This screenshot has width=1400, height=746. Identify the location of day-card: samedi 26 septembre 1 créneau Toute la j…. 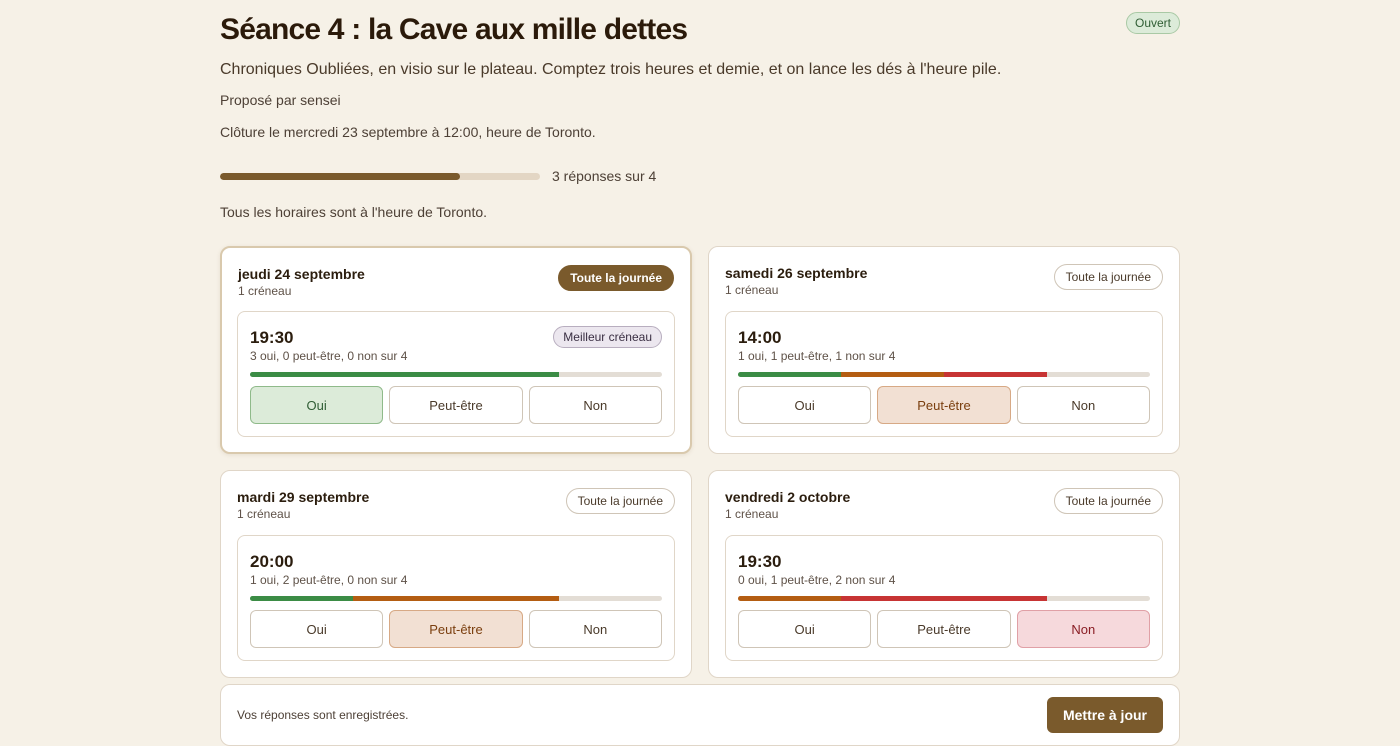
(944, 350).